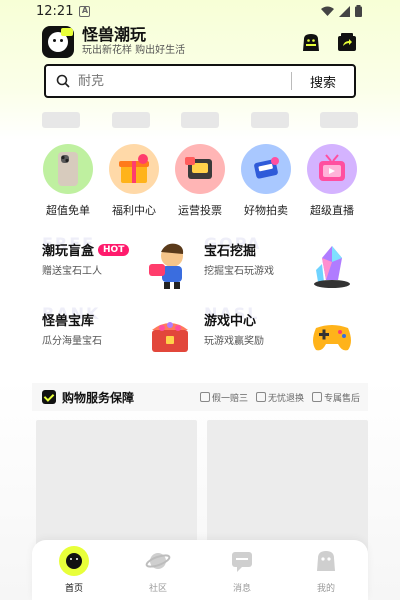  Describe the element at coordinates (316, 397) in the screenshot. I see `after-sales-icon` at that location.